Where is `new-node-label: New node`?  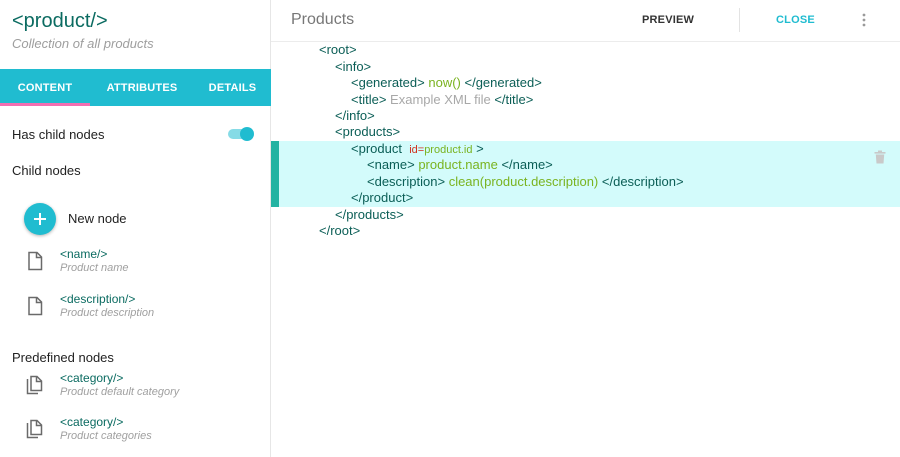
new-node-label: New node is located at coordinates (97, 218).